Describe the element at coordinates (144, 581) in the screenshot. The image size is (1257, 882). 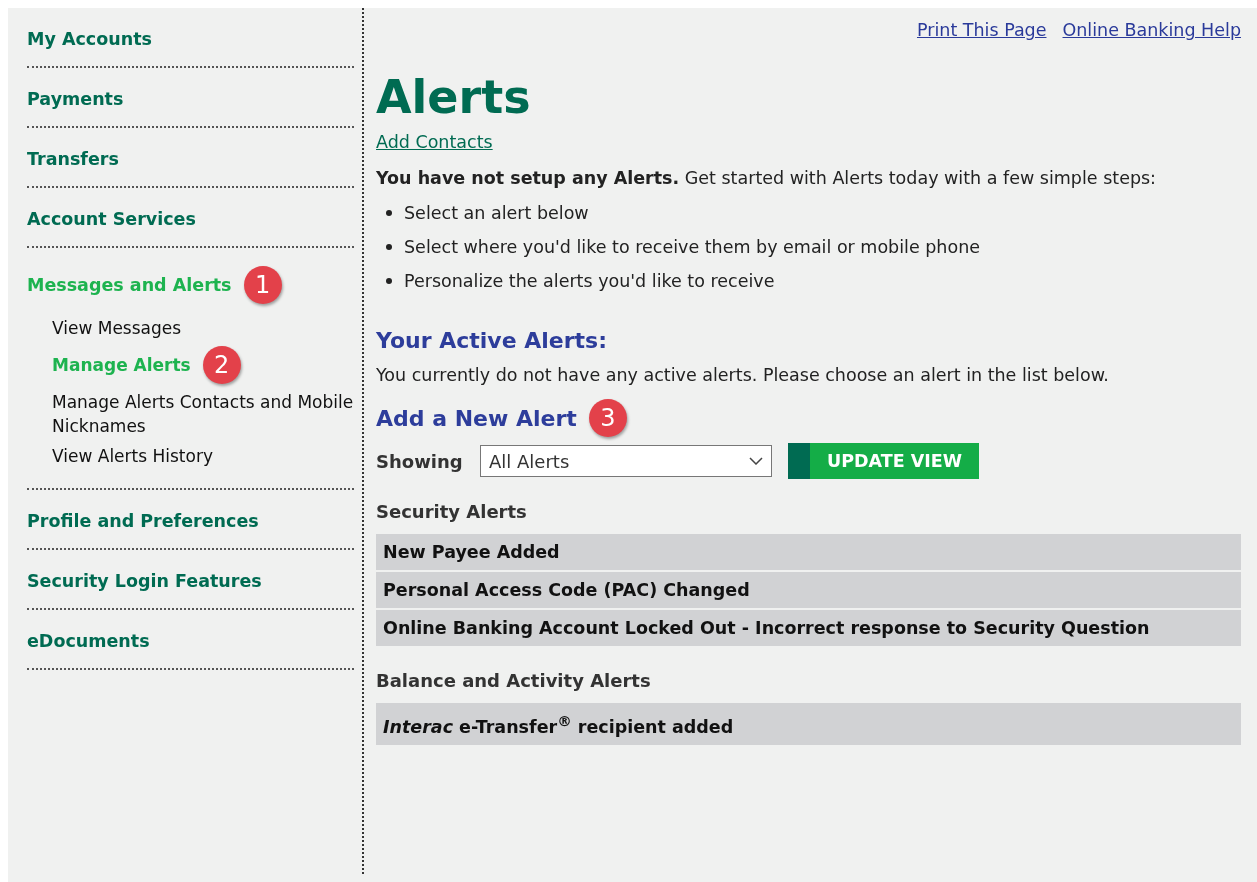
I see `nav-link: Security Login Features` at that location.